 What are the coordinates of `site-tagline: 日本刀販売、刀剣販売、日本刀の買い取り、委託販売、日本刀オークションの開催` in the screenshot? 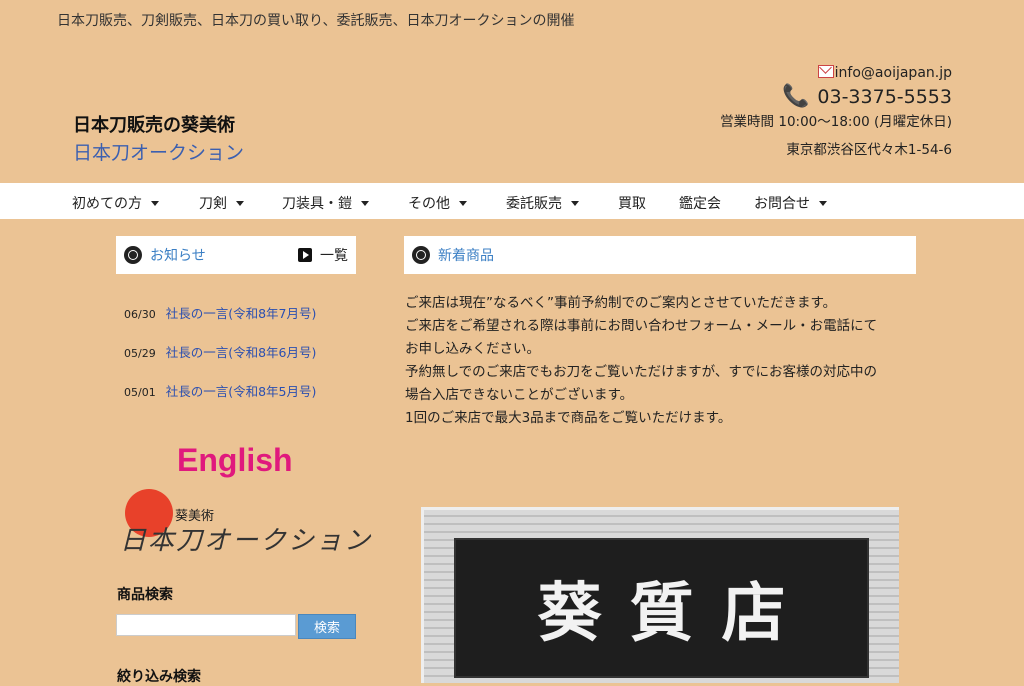 It's located at (316, 21).